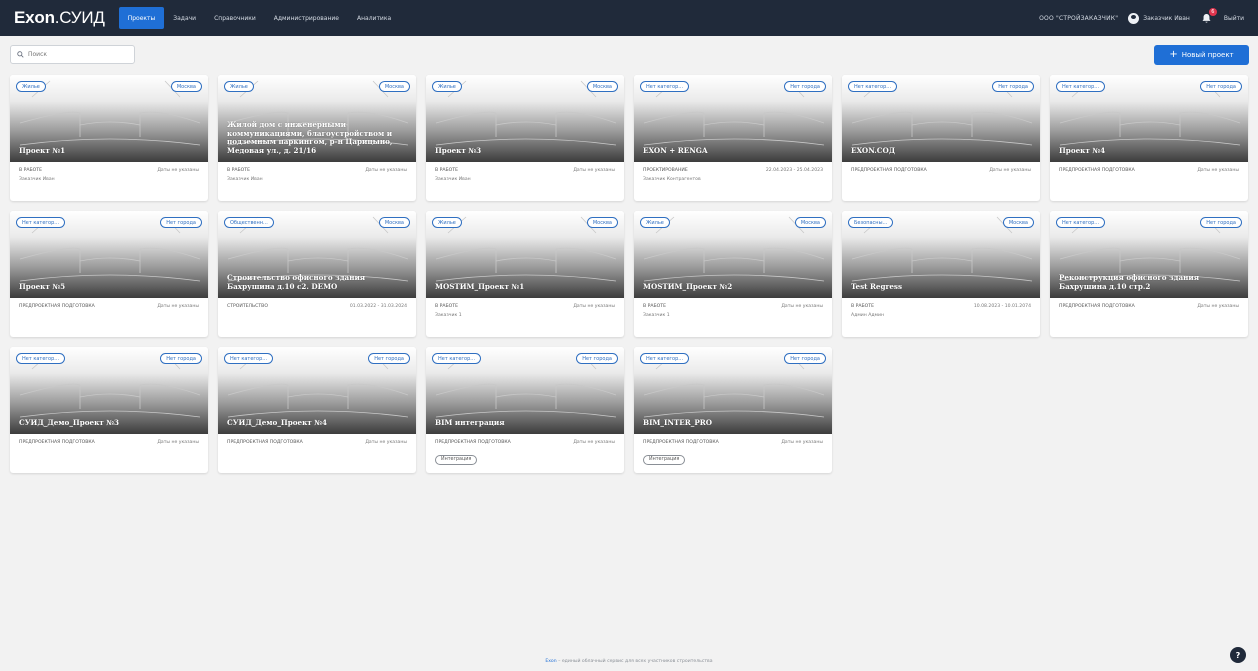 This screenshot has width=1258, height=671. What do you see at coordinates (374, 18) in the screenshot?
I see `nav-item-analytics: Аналитика` at bounding box center [374, 18].